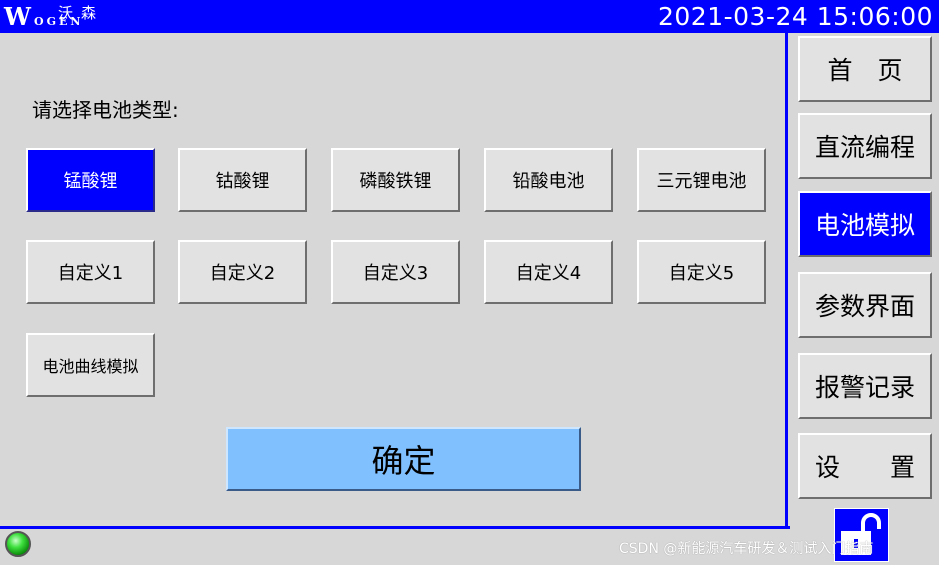 This screenshot has width=939, height=565. Describe the element at coordinates (469, 16) in the screenshot. I see `title-bar: W OGEN 沃森 2021-03-24 15:06:00` at that location.